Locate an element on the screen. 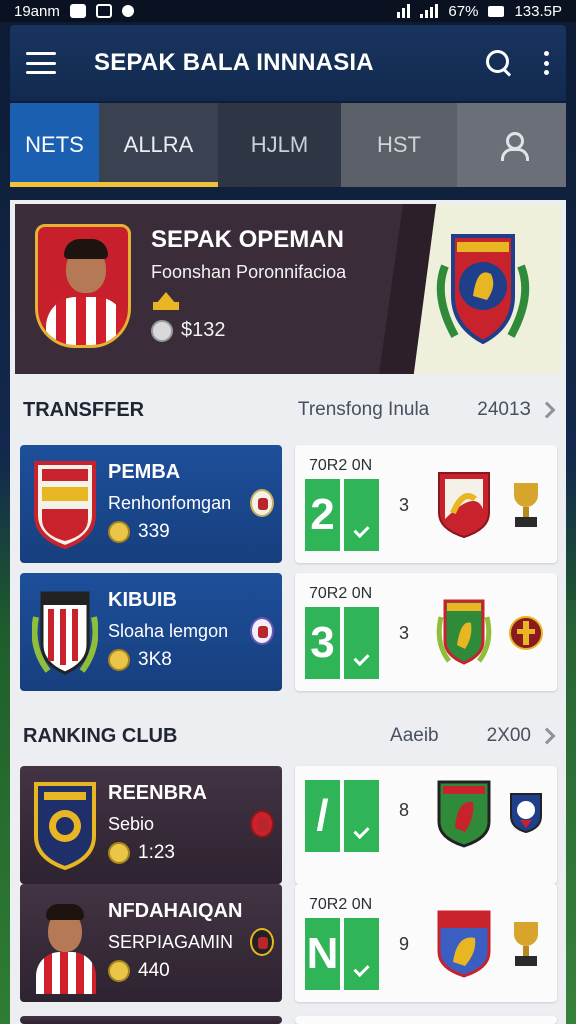  ranking-score-card: / 8 is located at coordinates (426, 825).